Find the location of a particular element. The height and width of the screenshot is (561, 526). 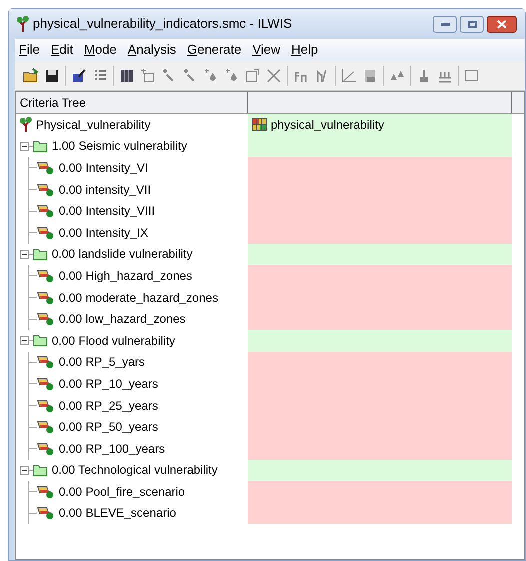

raster-map-icon is located at coordinates (259, 125).